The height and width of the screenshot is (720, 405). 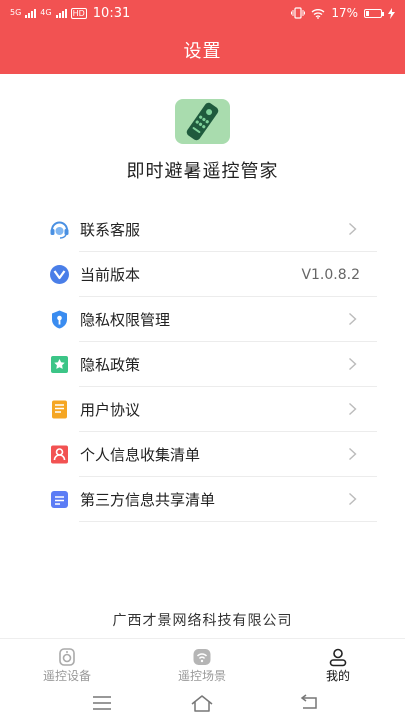 What do you see at coordinates (102, 703) in the screenshot?
I see `menu-icon` at bounding box center [102, 703].